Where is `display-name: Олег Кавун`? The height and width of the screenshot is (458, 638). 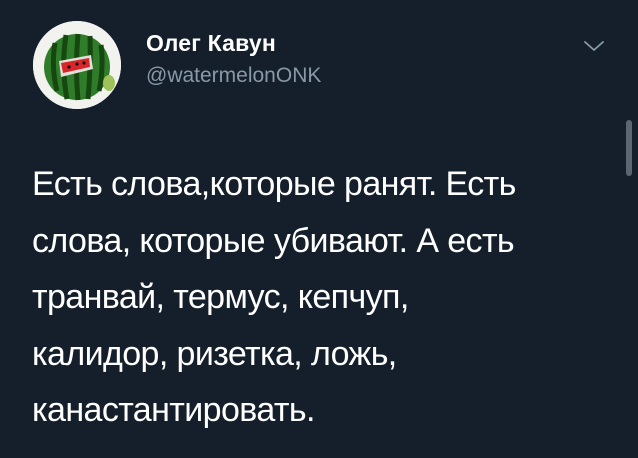 display-name: Олег Кавун is located at coordinates (211, 43).